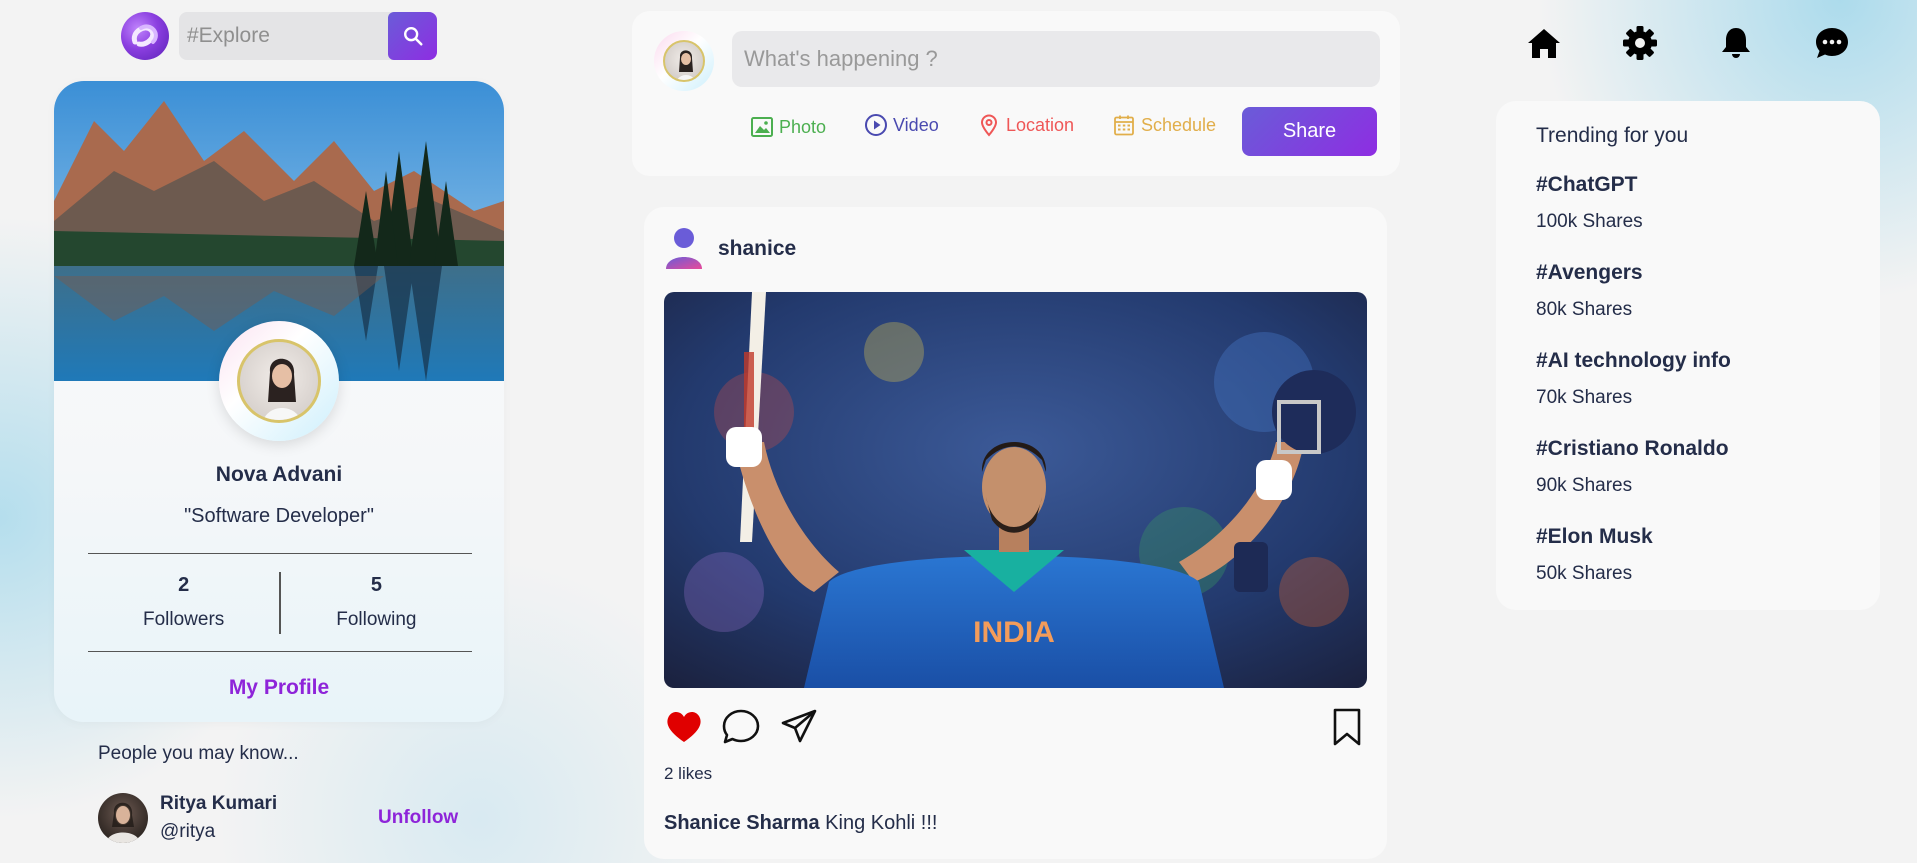  Describe the element at coordinates (1584, 485) in the screenshot. I see `trend-shares: 90k Shares` at that location.